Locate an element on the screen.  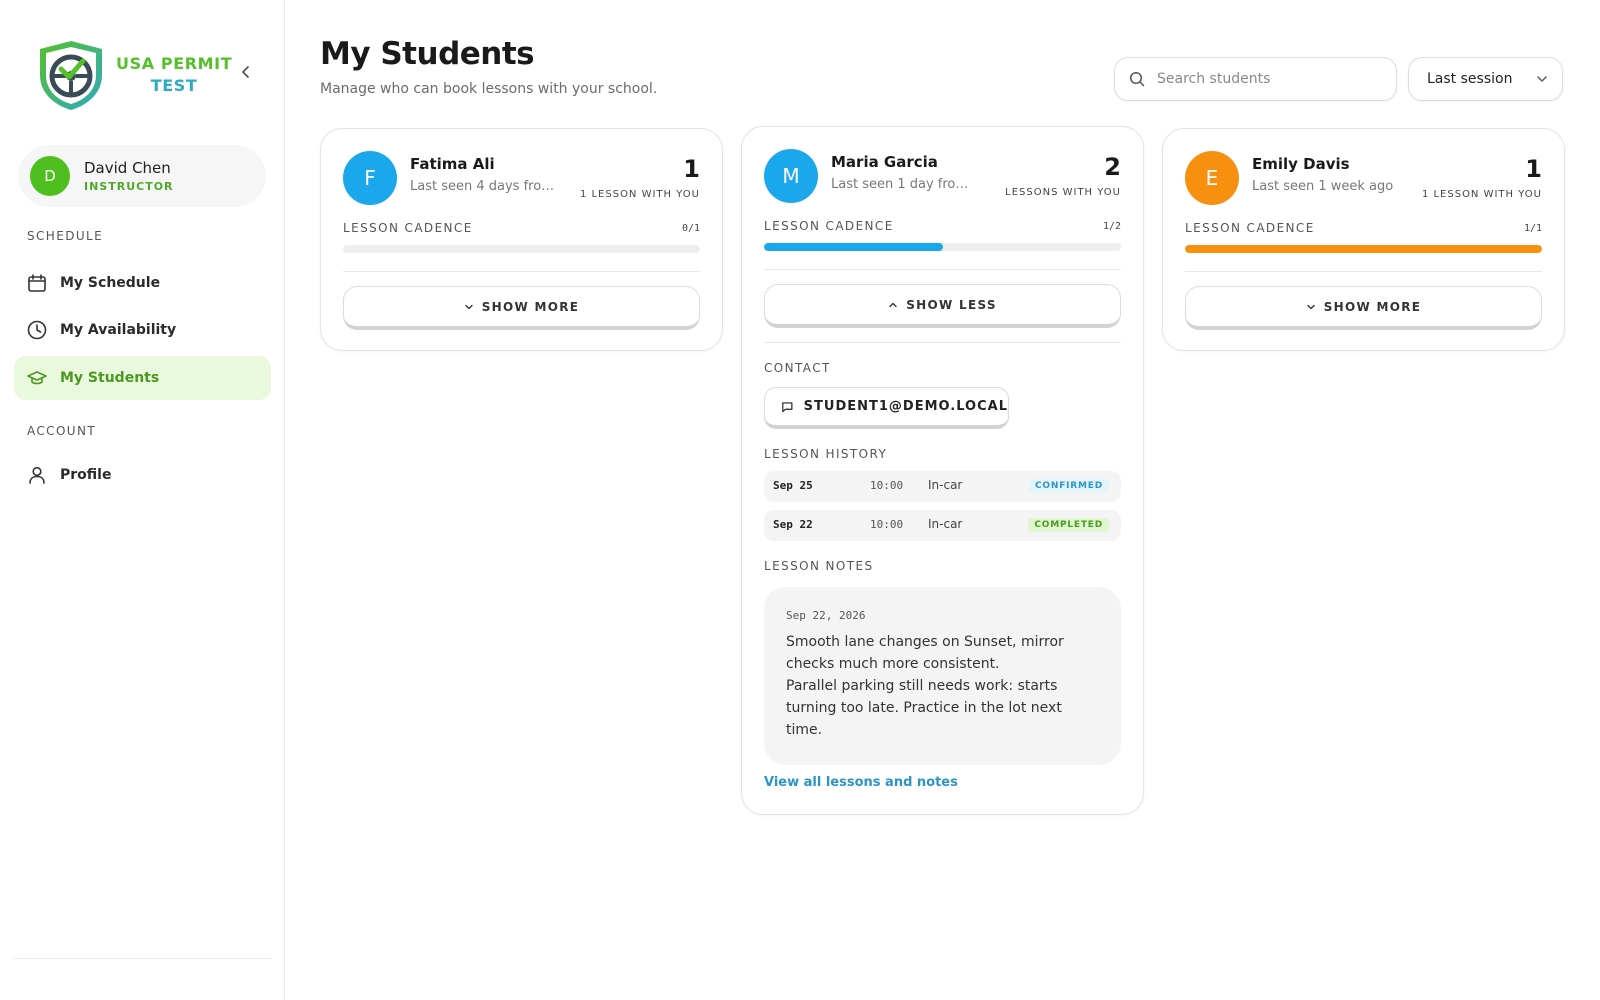
email-contact-button: STUDENT1@DEMO.LOCAL is located at coordinates (886, 408).